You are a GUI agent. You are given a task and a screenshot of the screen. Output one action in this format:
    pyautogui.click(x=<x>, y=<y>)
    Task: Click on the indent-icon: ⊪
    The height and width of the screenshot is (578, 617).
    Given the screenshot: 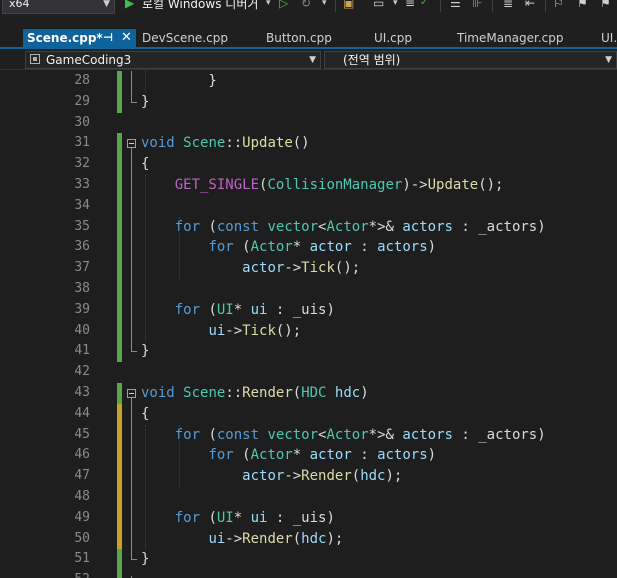 What is the action you would take?
    pyautogui.click(x=477, y=5)
    